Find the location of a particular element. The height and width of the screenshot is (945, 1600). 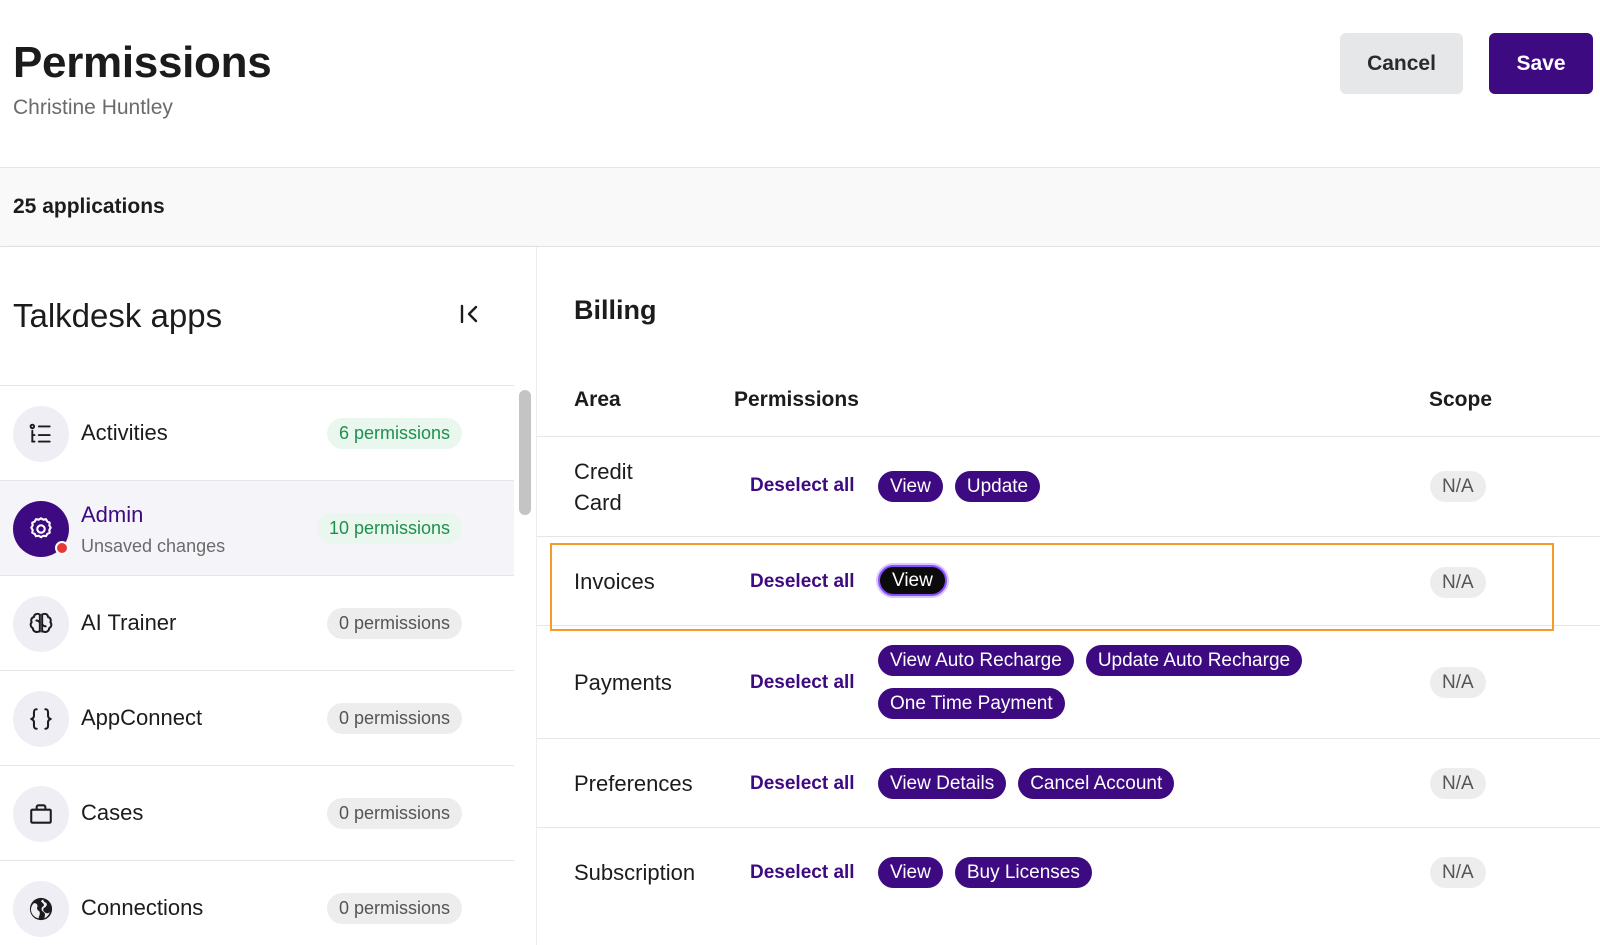

applications-count: 25 applications is located at coordinates (89, 206).